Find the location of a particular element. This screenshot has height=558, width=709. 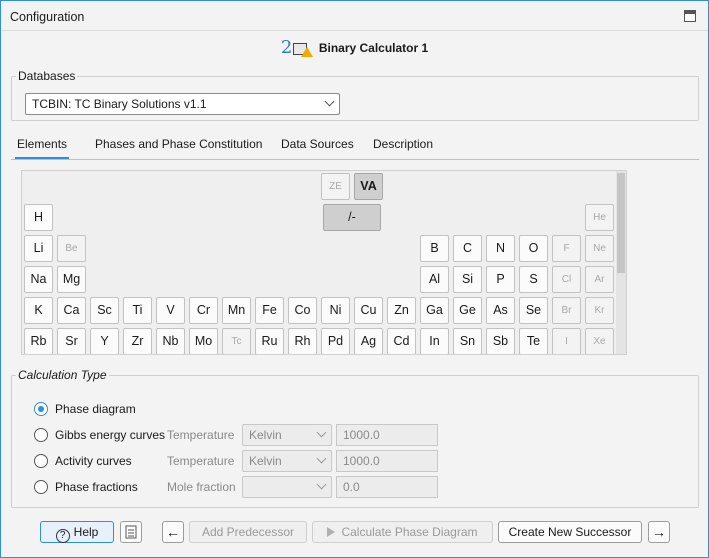

element-br: Br is located at coordinates (566, 310).